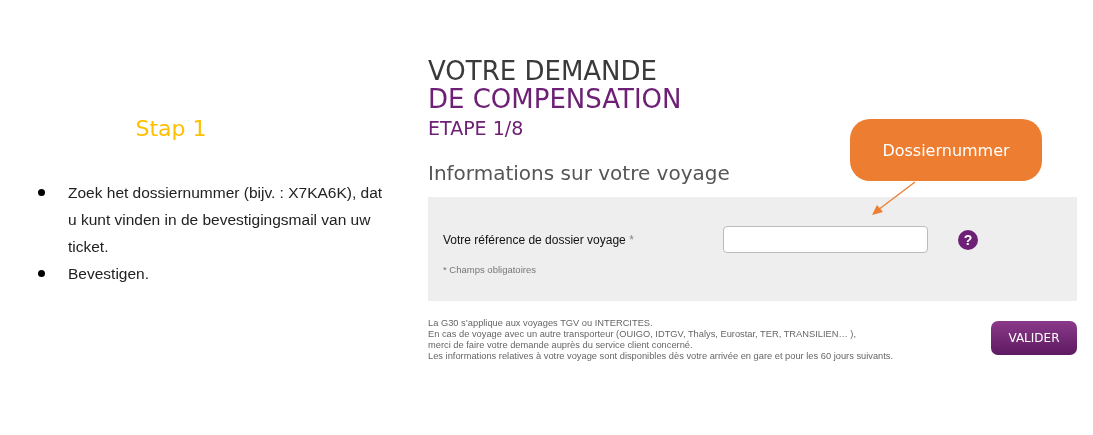 This screenshot has height=435, width=1093. I want to click on field-label: Votre référence de dossier voyage *, so click(539, 239).